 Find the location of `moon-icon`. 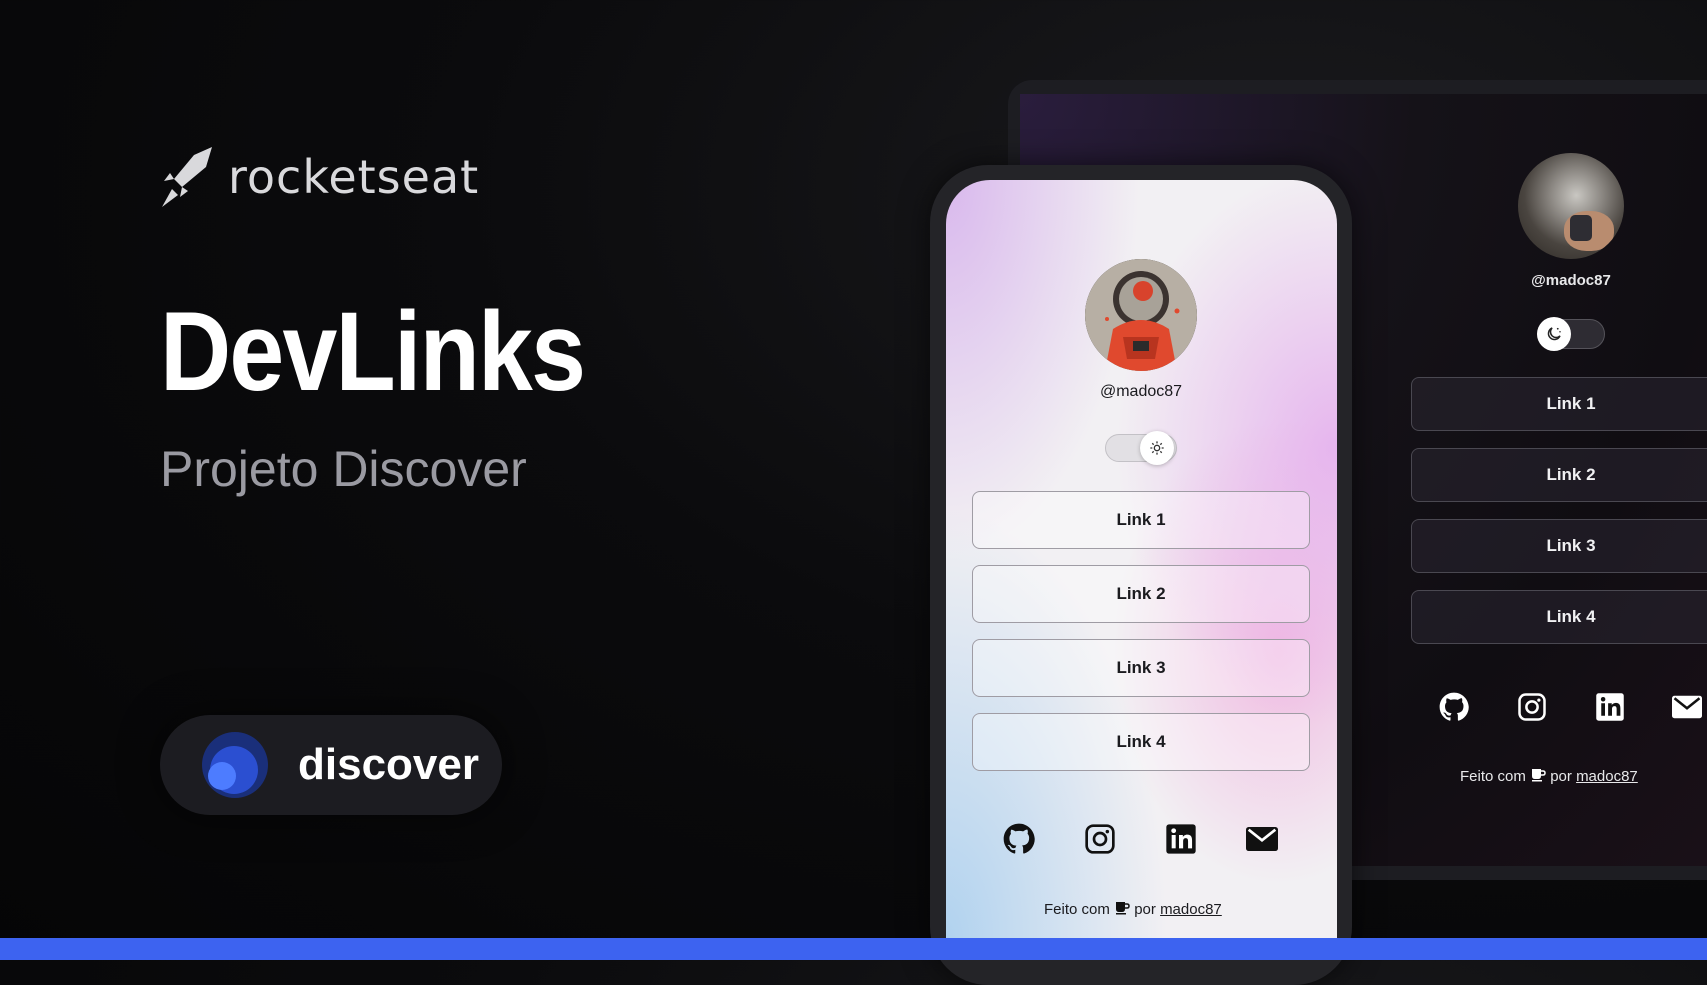

moon-icon is located at coordinates (1554, 334).